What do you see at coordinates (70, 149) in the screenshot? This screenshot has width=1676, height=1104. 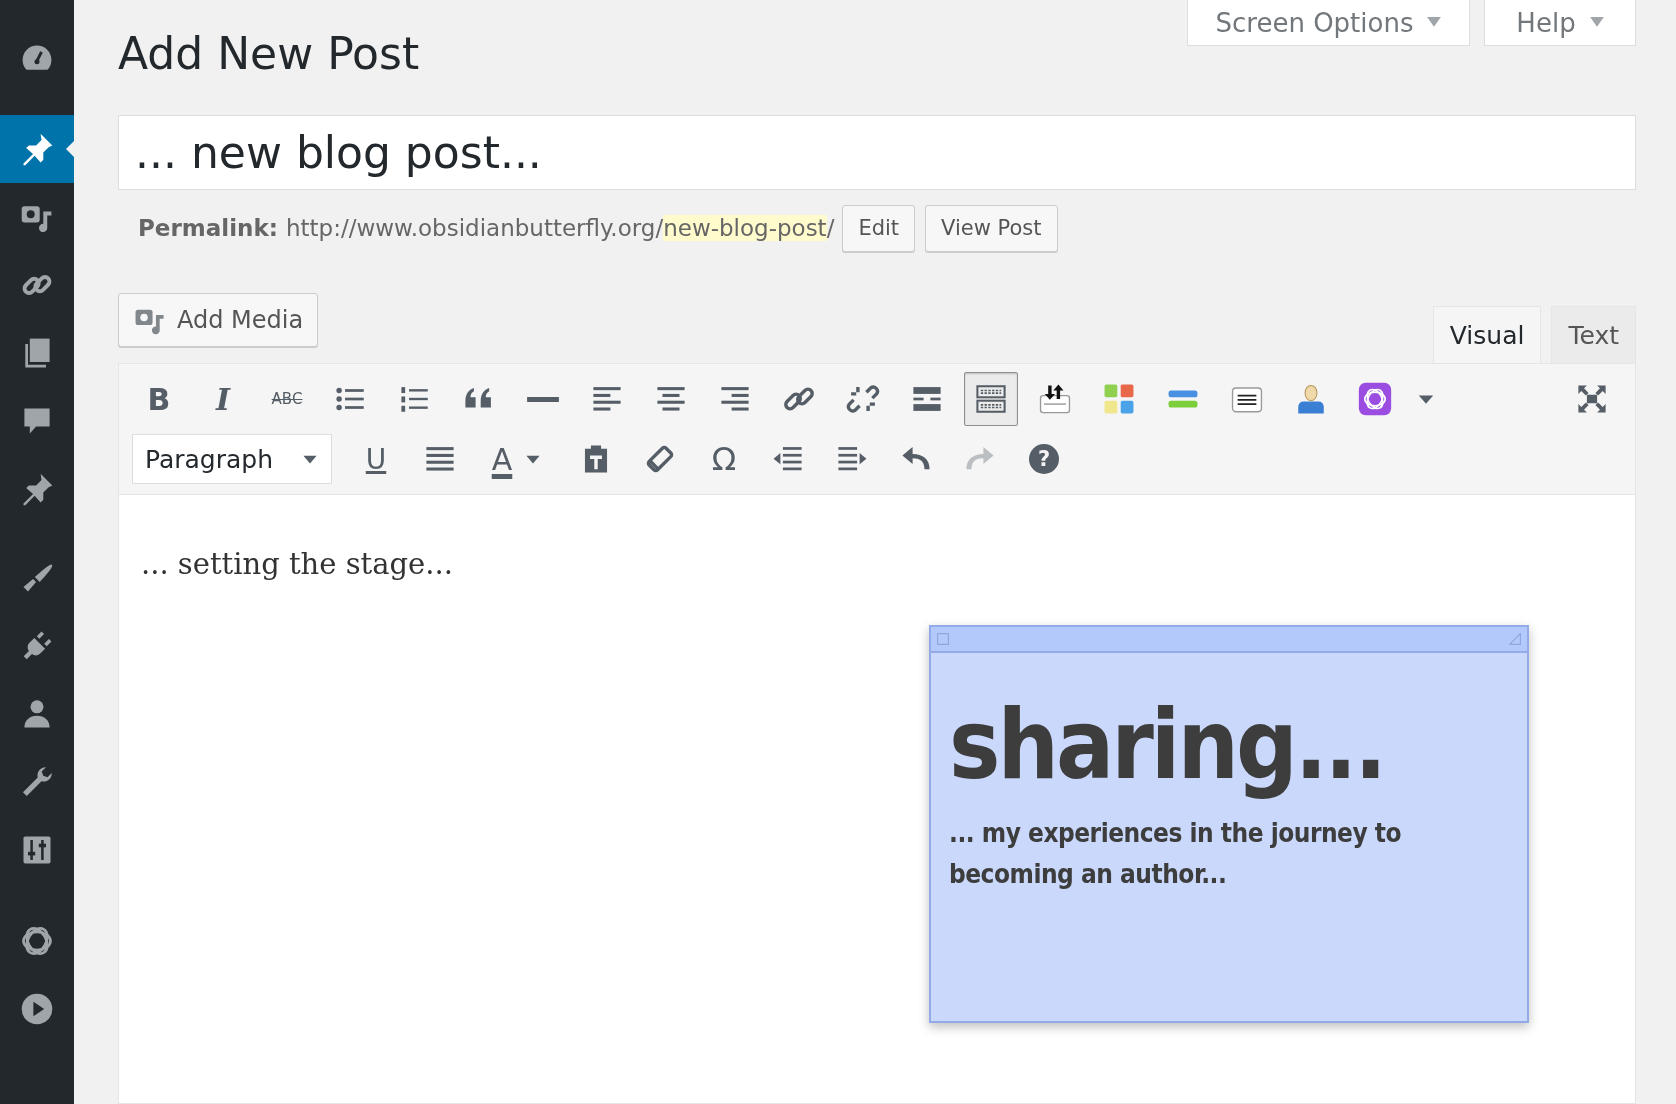 I see `current-page-arrow` at bounding box center [70, 149].